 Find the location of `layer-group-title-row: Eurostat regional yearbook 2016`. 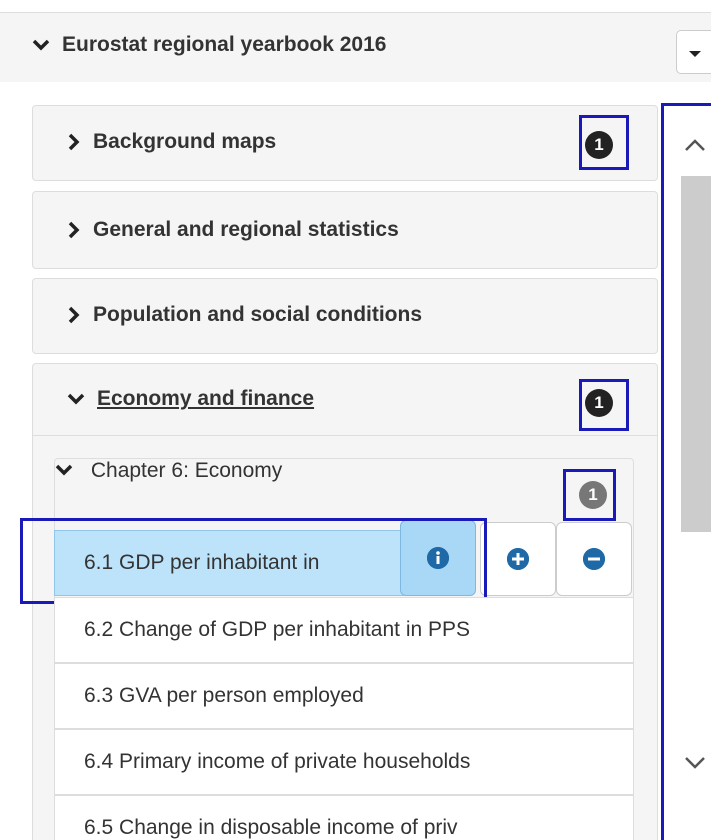

layer-group-title-row: Eurostat regional yearbook 2016 is located at coordinates (209, 45).